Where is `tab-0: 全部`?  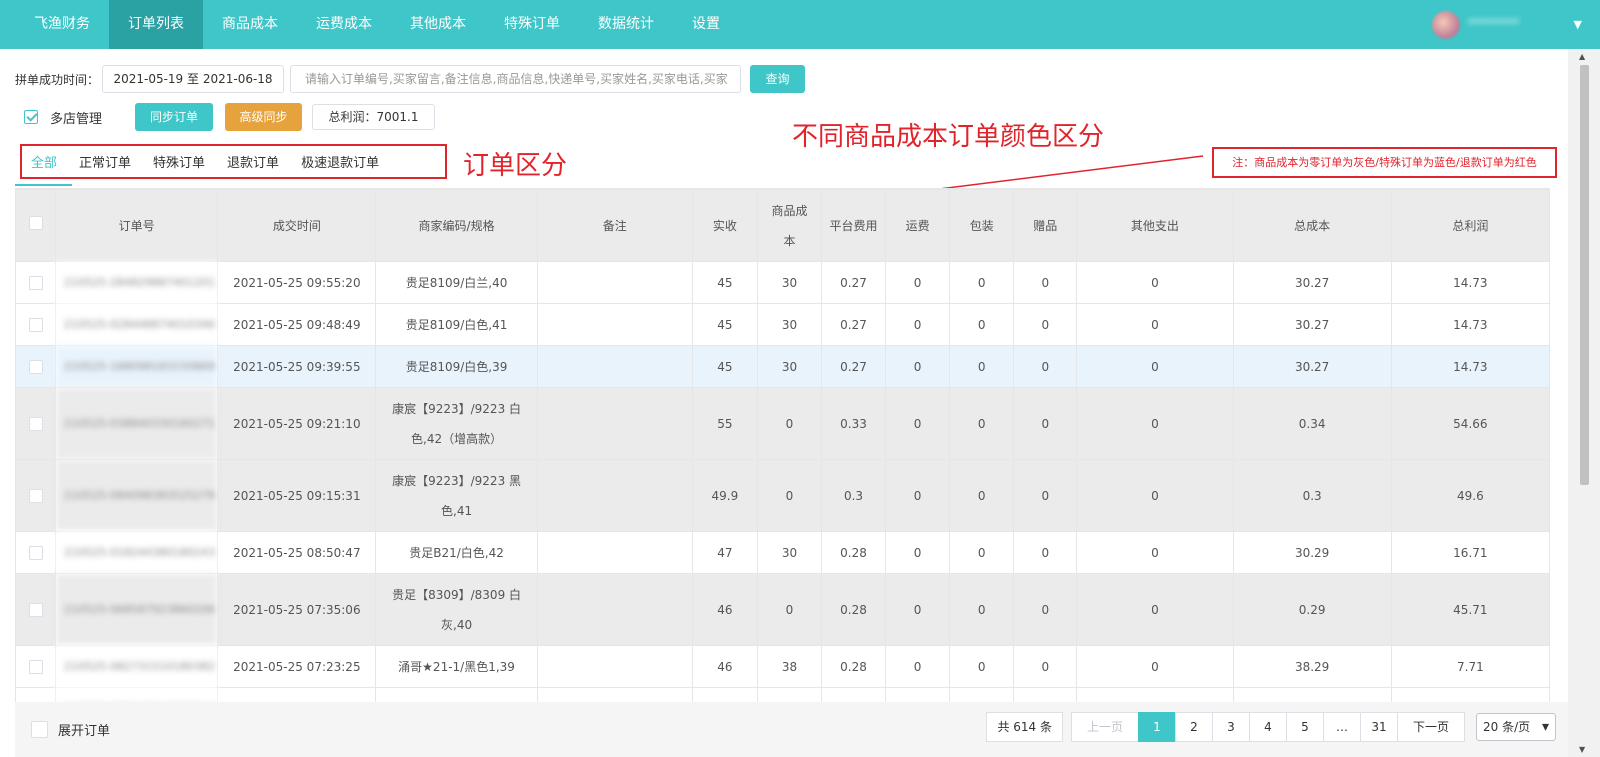
tab-0: 全部 is located at coordinates (45, 161).